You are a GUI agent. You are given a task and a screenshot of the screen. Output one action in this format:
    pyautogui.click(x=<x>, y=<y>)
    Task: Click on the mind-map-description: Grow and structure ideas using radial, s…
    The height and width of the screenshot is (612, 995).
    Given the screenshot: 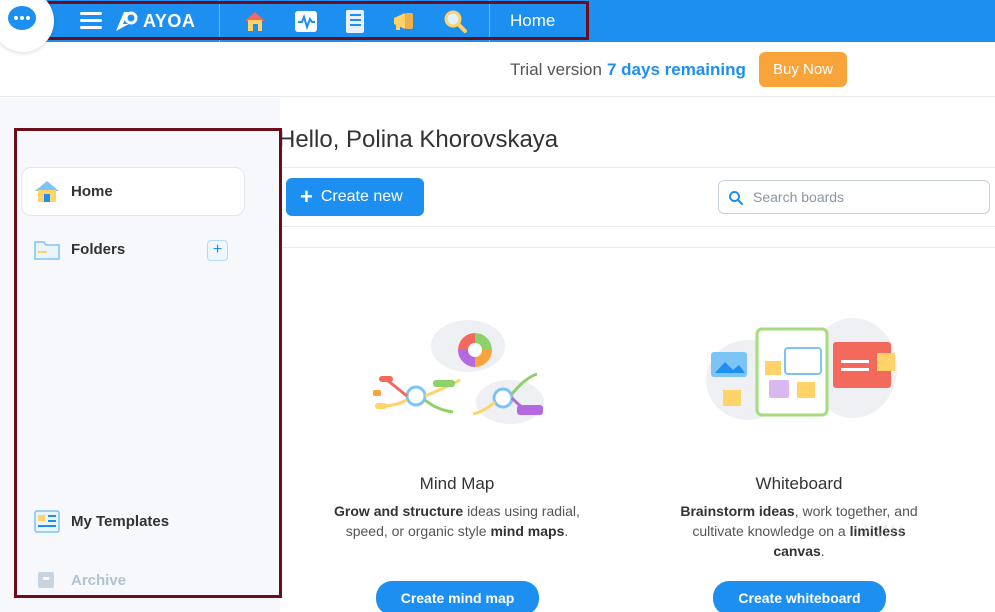 What is the action you would take?
    pyautogui.click(x=457, y=521)
    